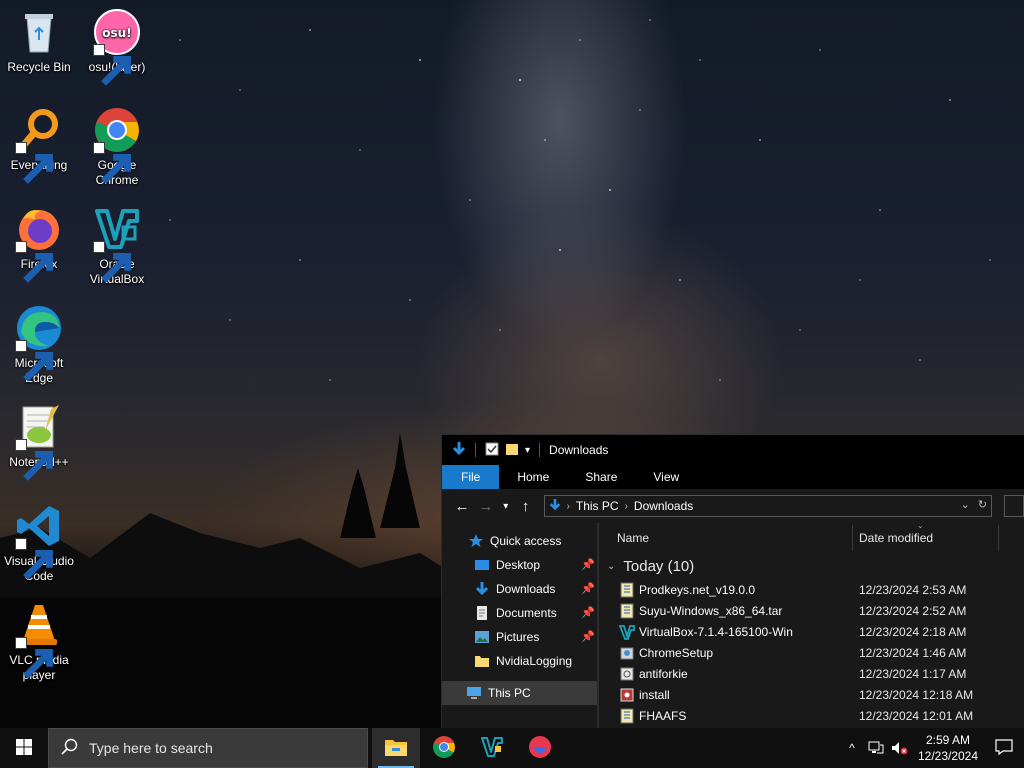 The width and height of the screenshot is (1024, 768). Describe the element at coordinates (811, 694) in the screenshot. I see `file-row: install 12/23/2024 12:18 AM` at that location.